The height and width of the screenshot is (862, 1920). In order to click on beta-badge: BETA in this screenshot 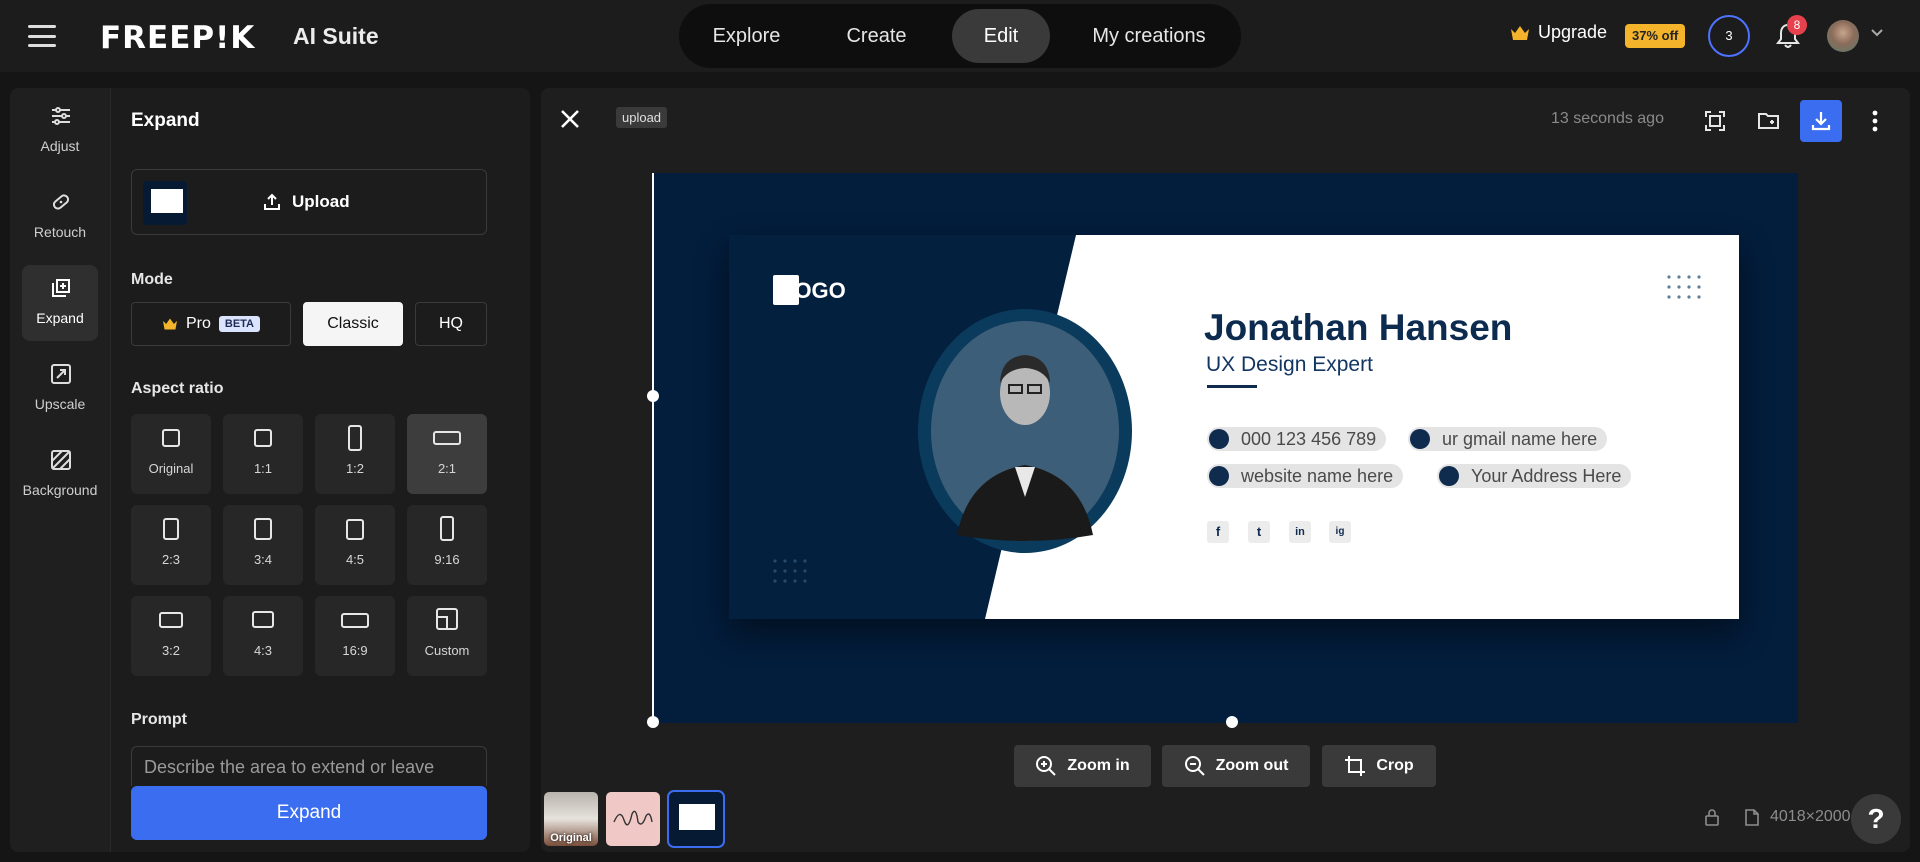, I will do `click(239, 324)`.